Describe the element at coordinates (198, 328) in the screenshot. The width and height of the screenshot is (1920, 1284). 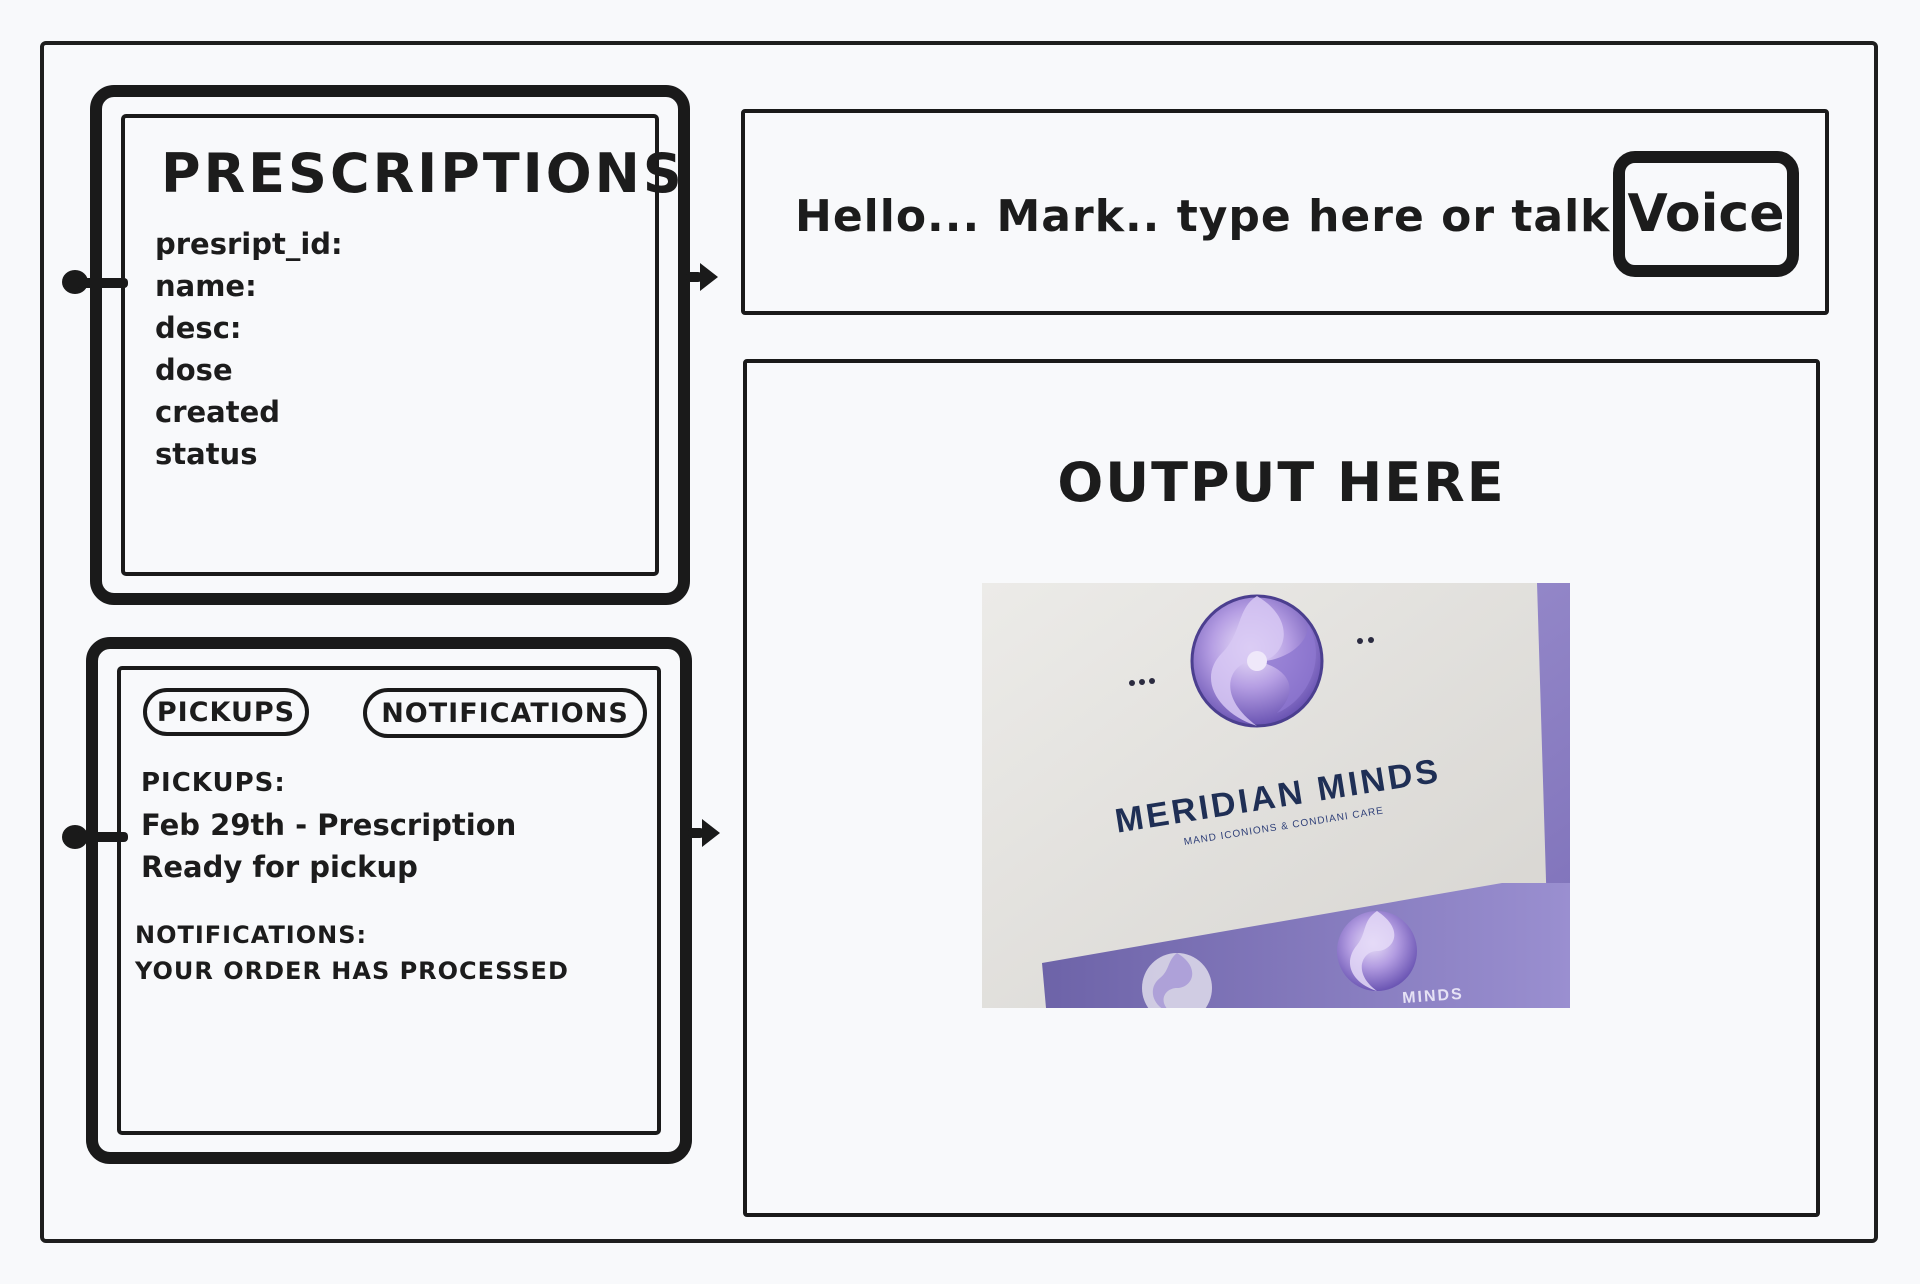
I see `field-desc: desc:` at that location.